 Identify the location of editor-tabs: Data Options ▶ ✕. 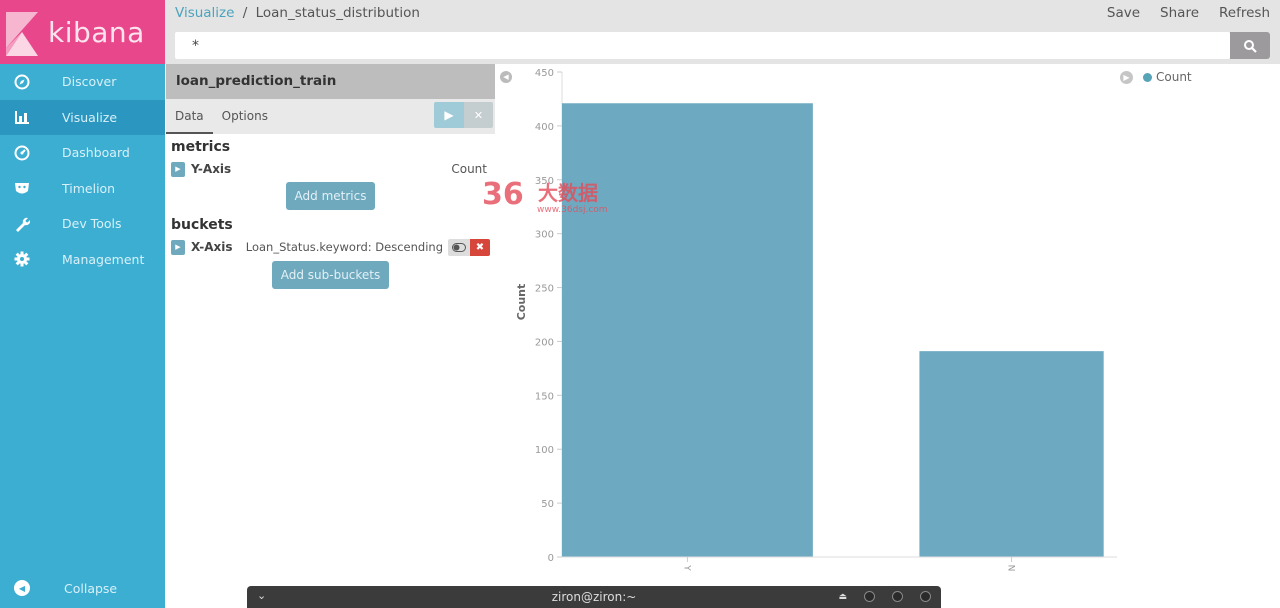
(330, 116).